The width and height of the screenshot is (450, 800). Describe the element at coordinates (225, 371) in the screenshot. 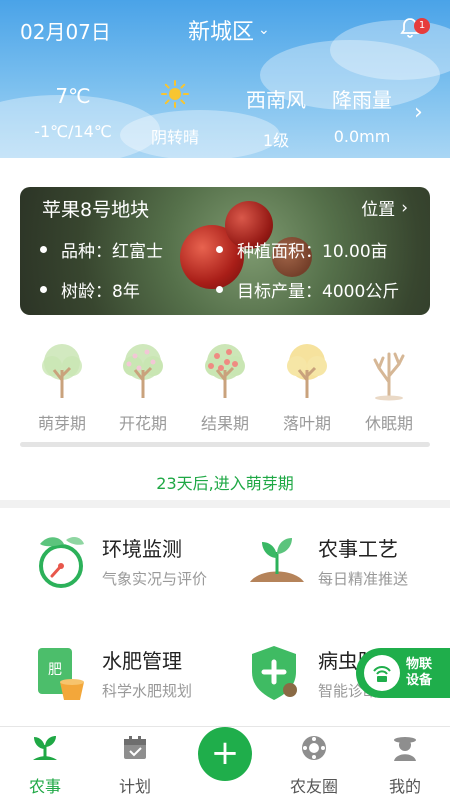

I see `fruiting-tree-icon` at that location.